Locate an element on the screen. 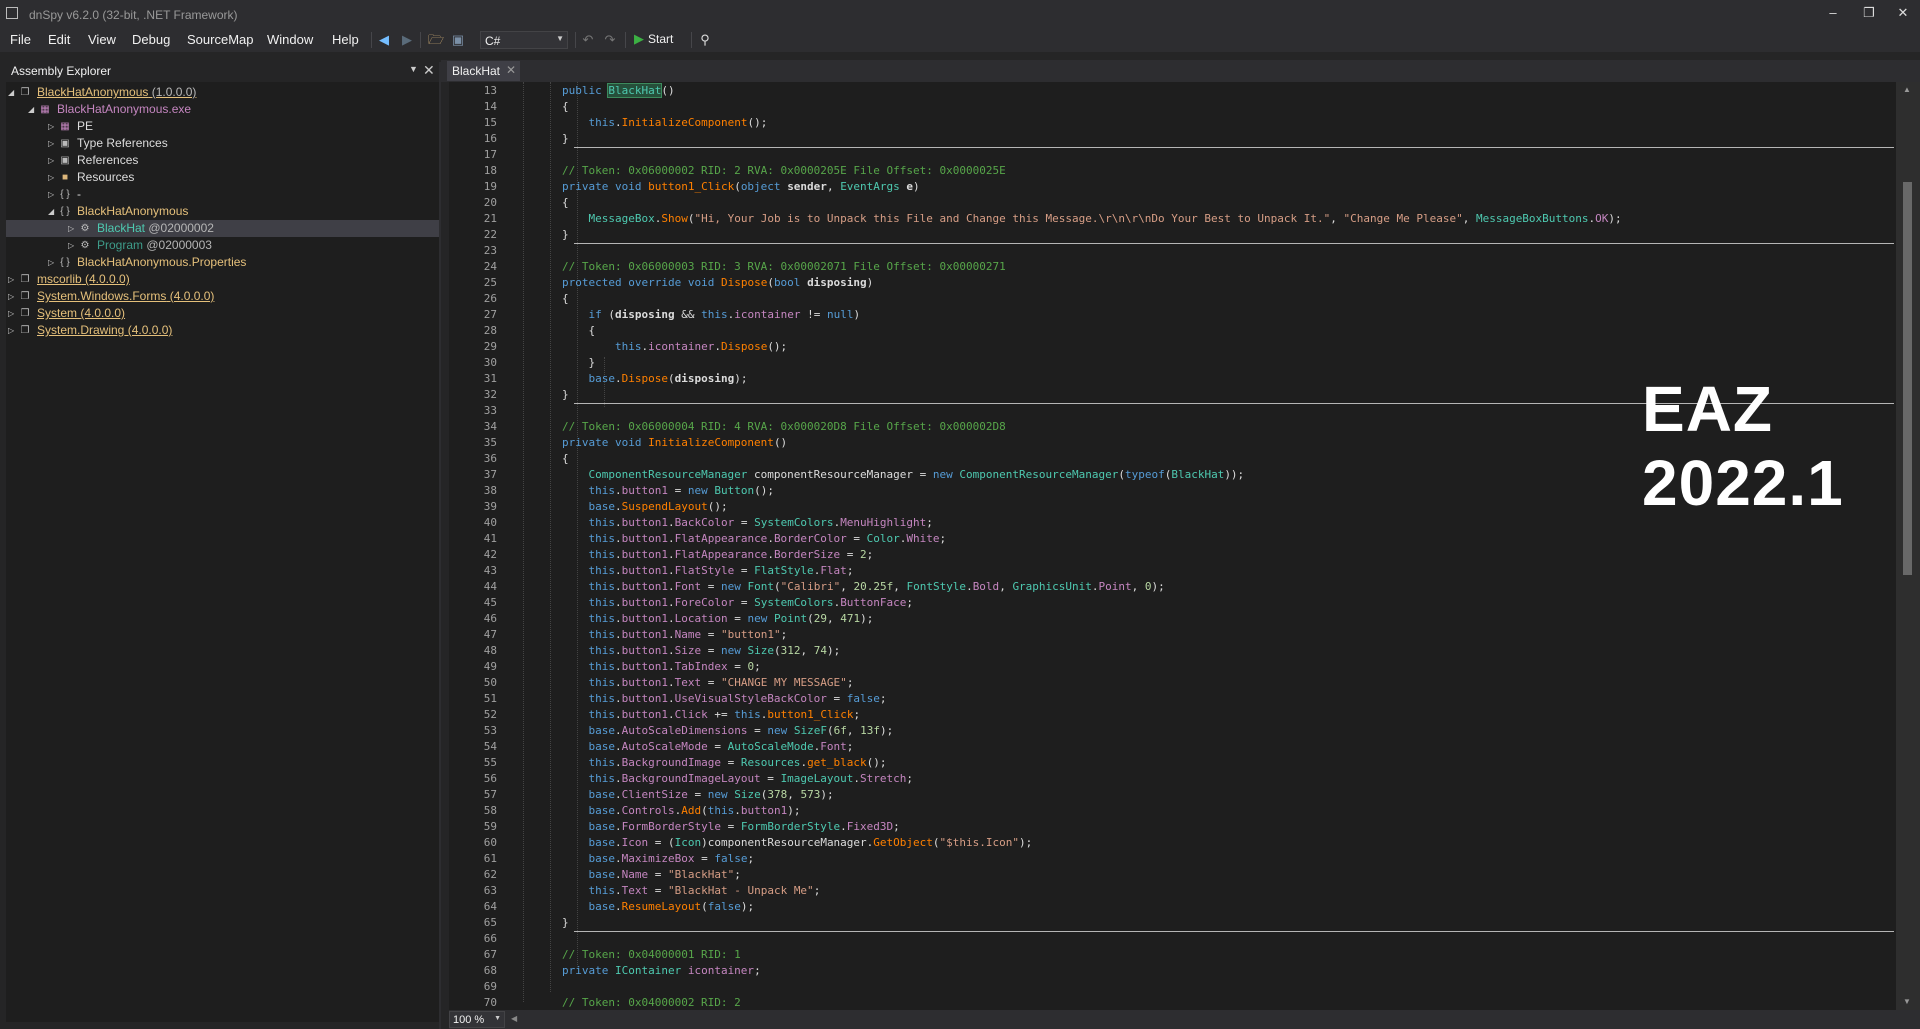 Image resolution: width=1920 pixels, height=1029 pixels. tab-blackhat: BlackHat ✕ is located at coordinates (483, 71).